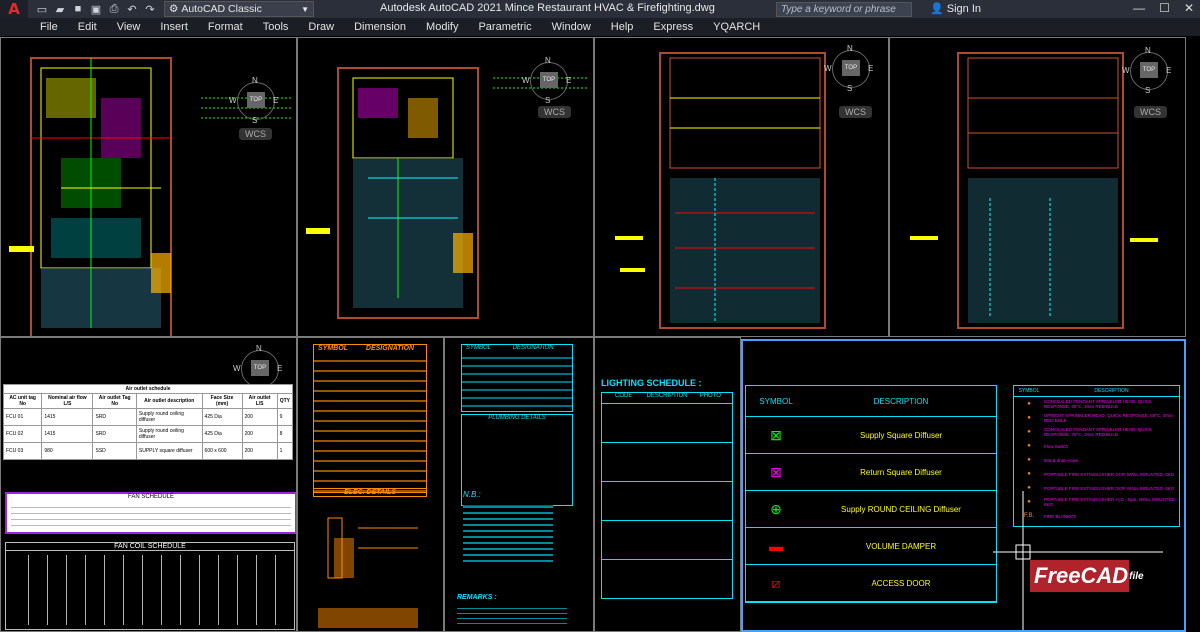 This screenshot has width=1200, height=632. I want to click on lighting-header-cell: CODE, so click(623, 396).